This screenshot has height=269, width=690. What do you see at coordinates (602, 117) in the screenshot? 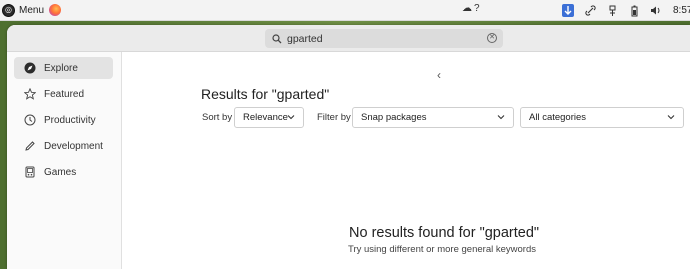
I see `category-dropdown: All categories` at bounding box center [602, 117].